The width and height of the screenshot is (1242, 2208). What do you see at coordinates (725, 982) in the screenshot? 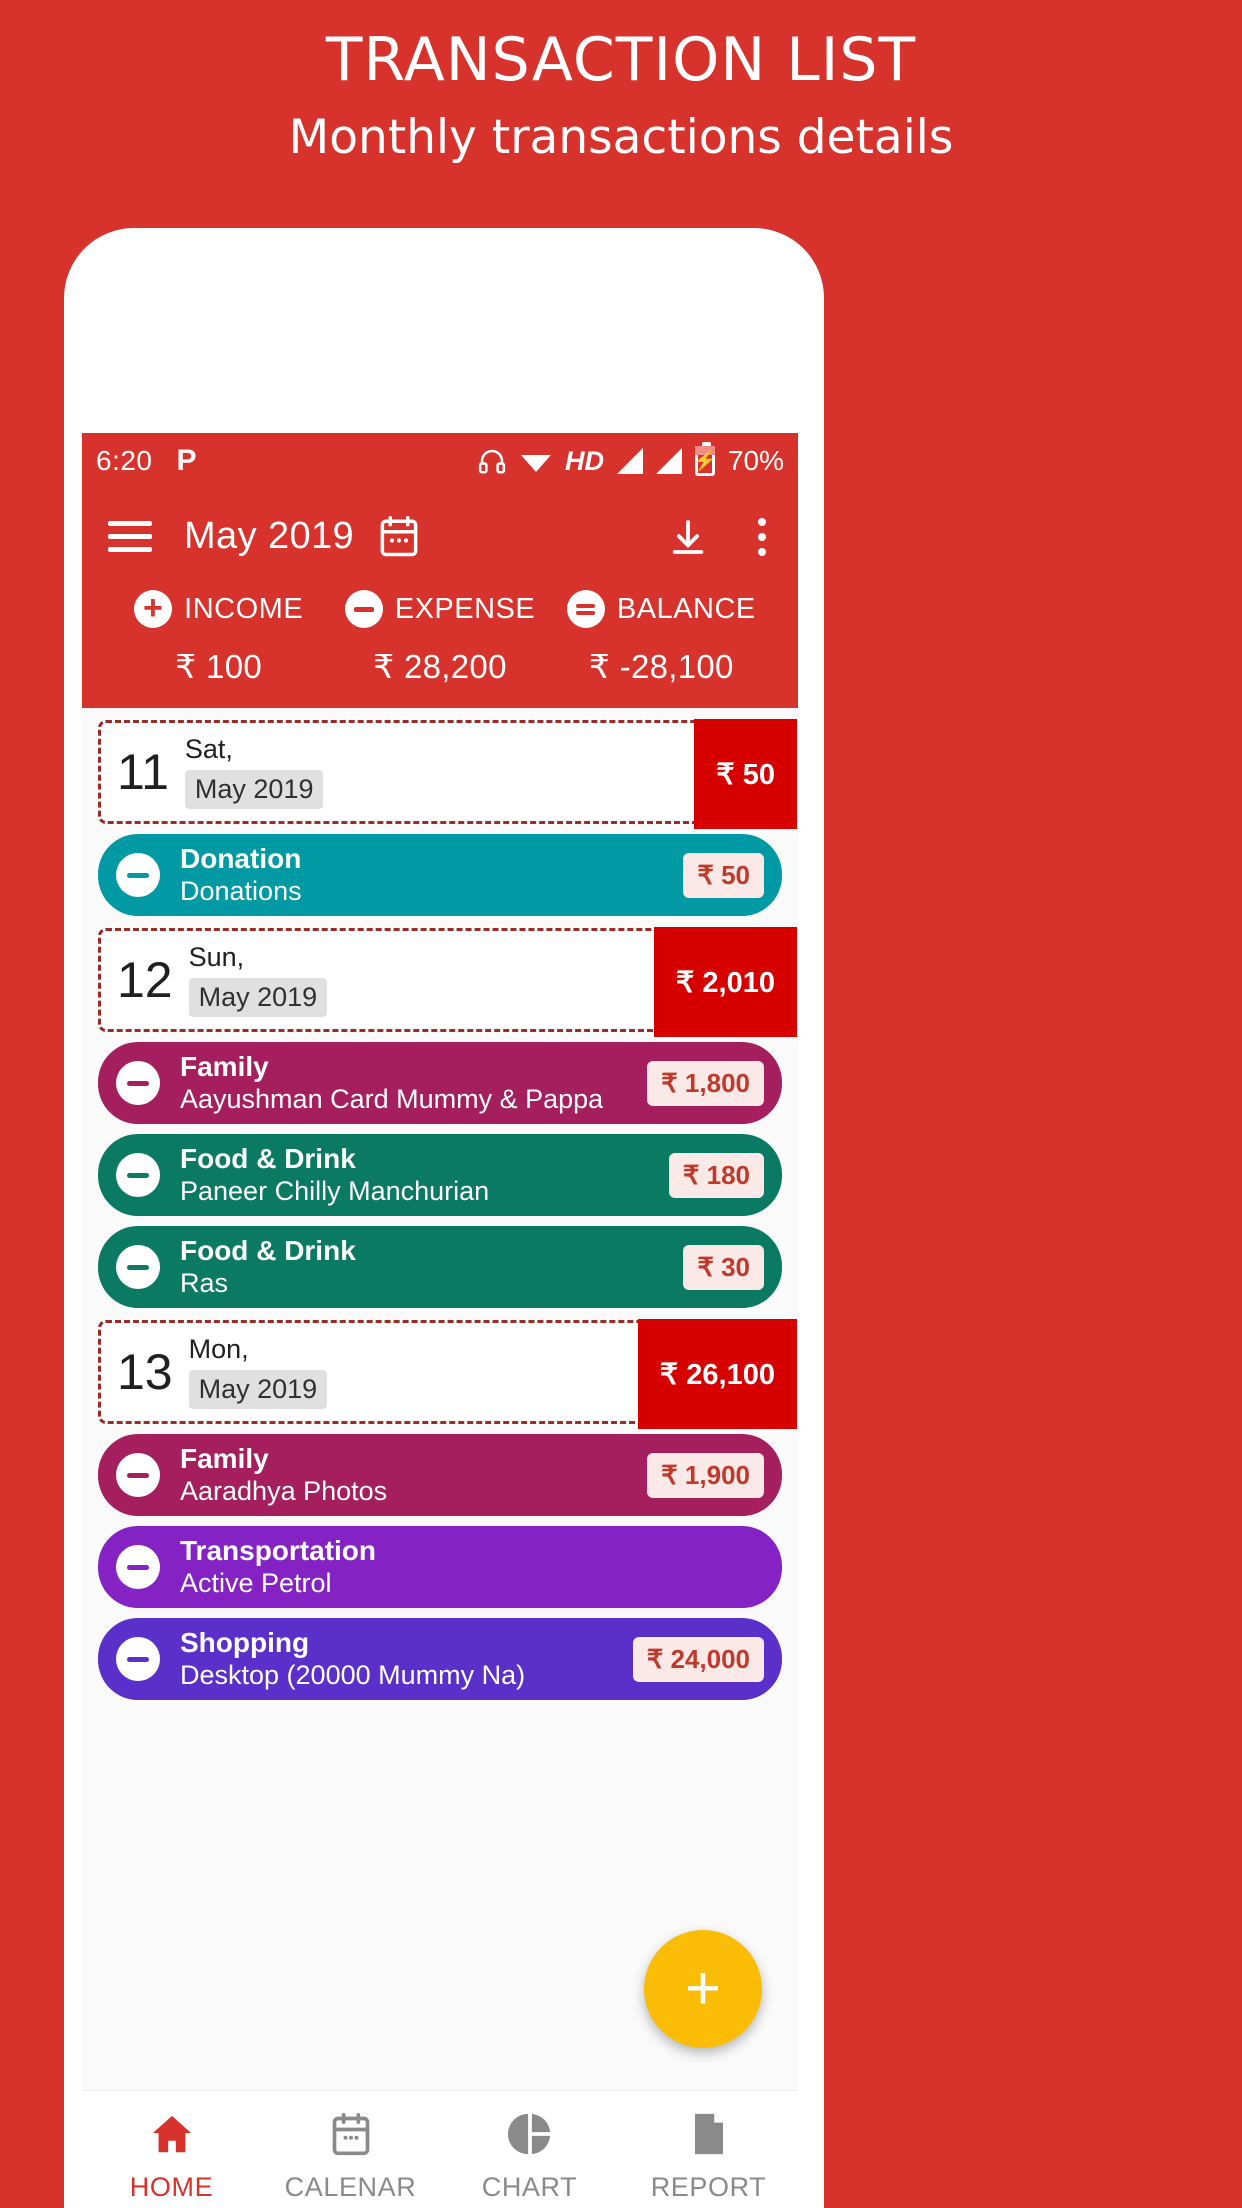
I see `day-total-badge: ₹ 2,010` at bounding box center [725, 982].